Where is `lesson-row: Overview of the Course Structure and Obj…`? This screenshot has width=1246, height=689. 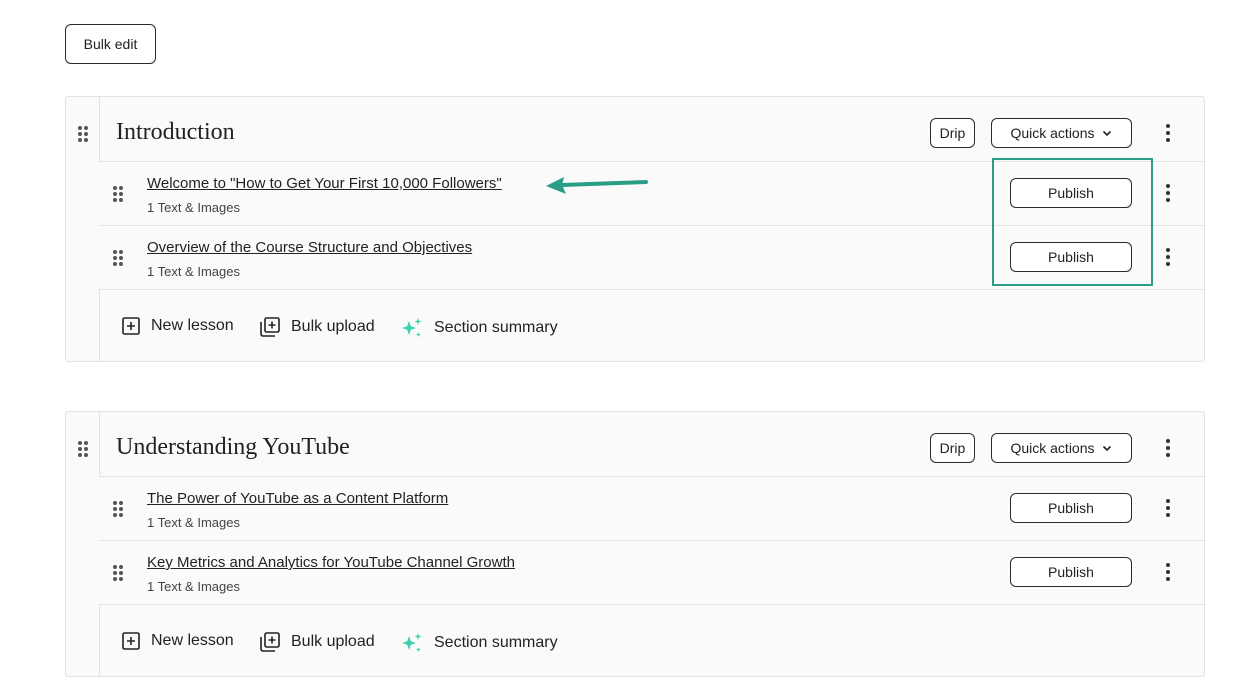 lesson-row: Overview of the Course Structure and Obj… is located at coordinates (651, 257).